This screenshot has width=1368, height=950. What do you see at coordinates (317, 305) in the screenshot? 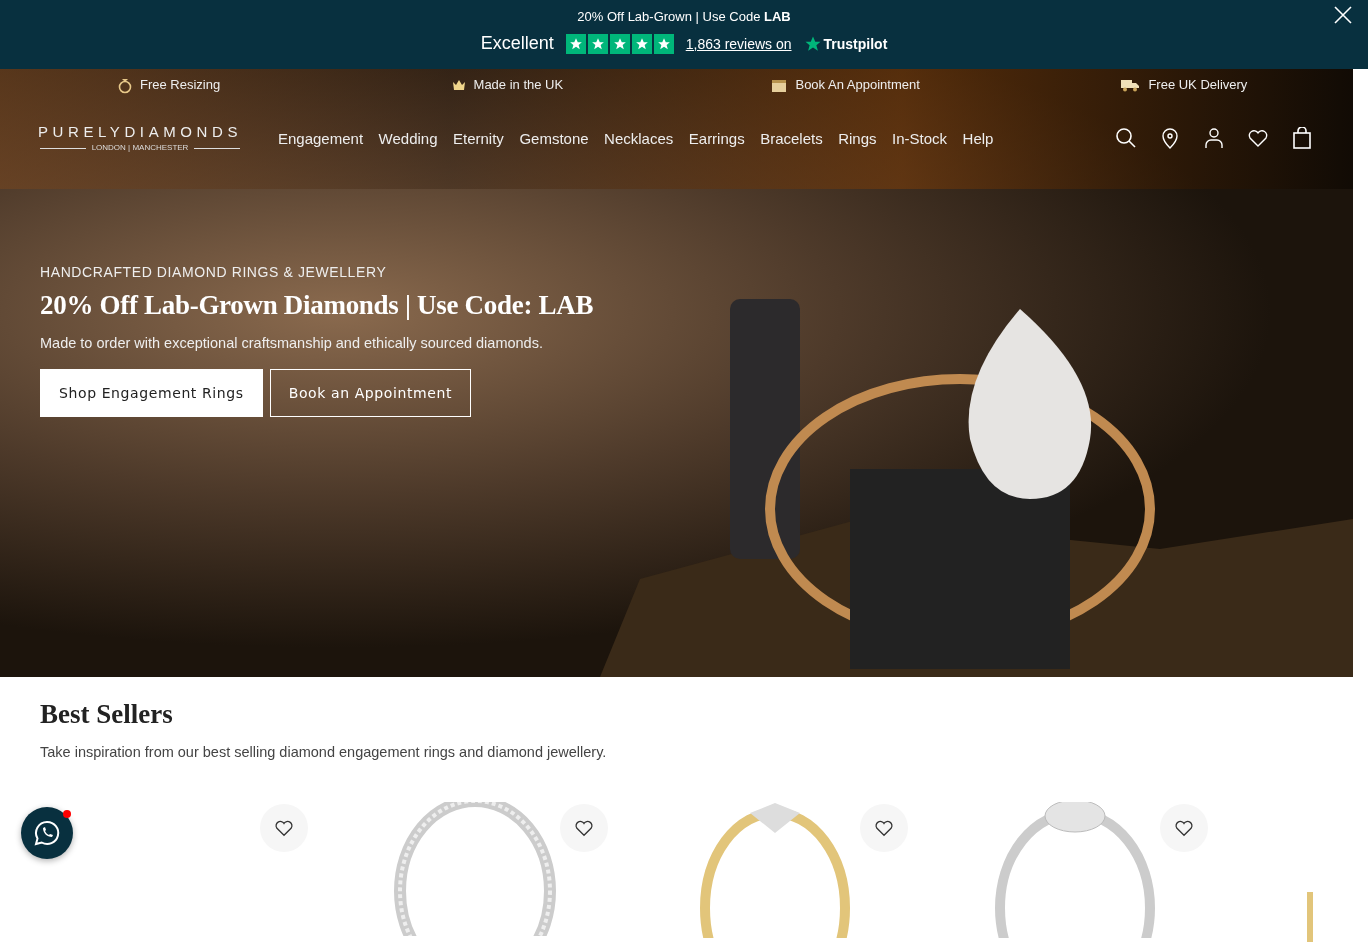
I see `hero-headline: 20% Off Lab-Grown Diamonds | Use Code: LAB` at bounding box center [317, 305].